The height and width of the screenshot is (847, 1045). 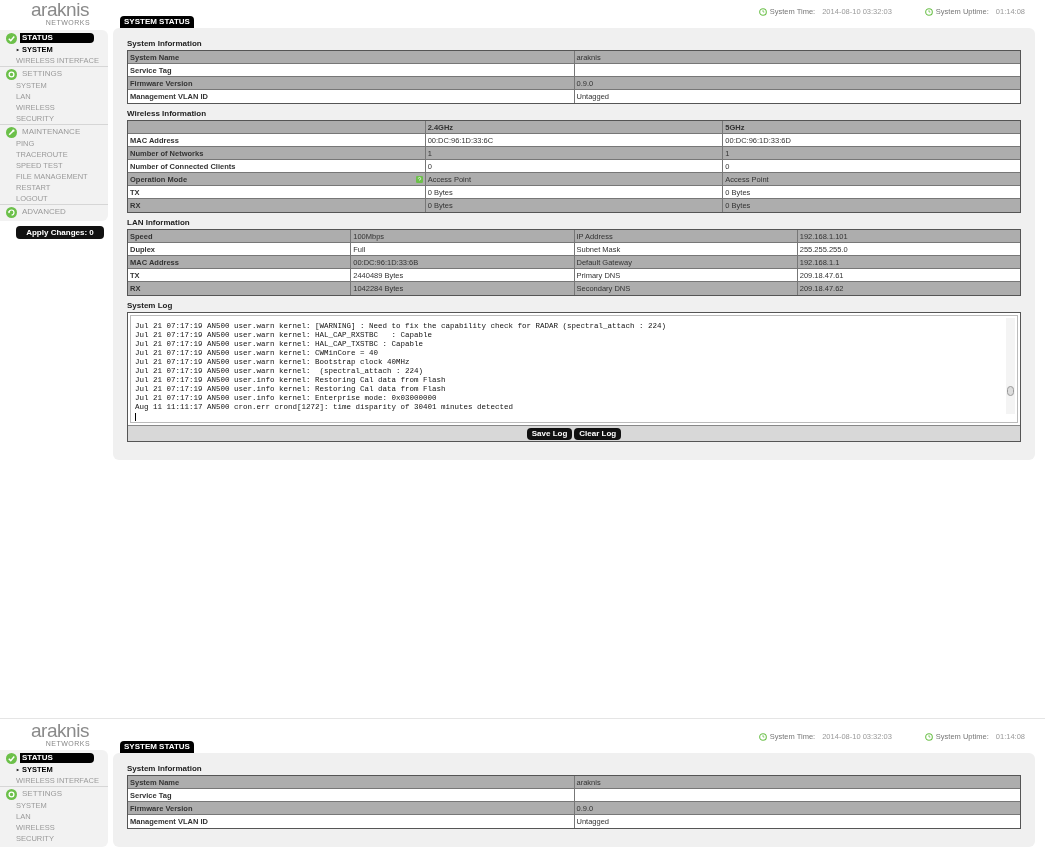 What do you see at coordinates (51, 132) in the screenshot?
I see `nav-group-link: MAINTENANCE` at bounding box center [51, 132].